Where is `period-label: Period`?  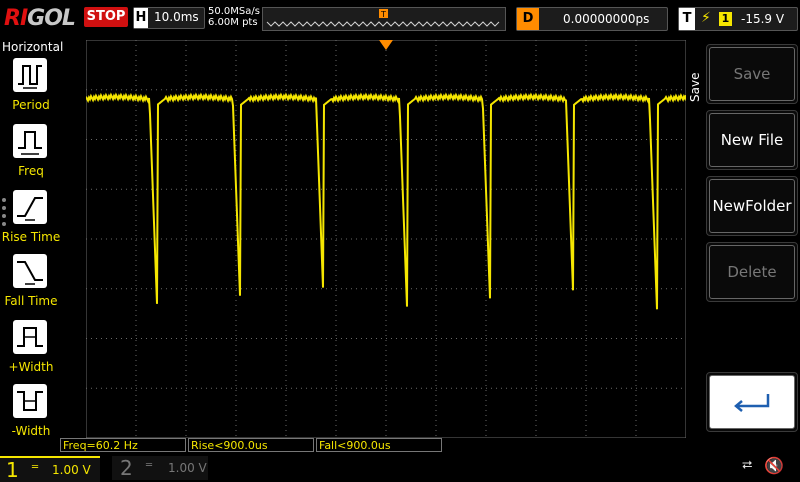 period-label: Period is located at coordinates (31, 105).